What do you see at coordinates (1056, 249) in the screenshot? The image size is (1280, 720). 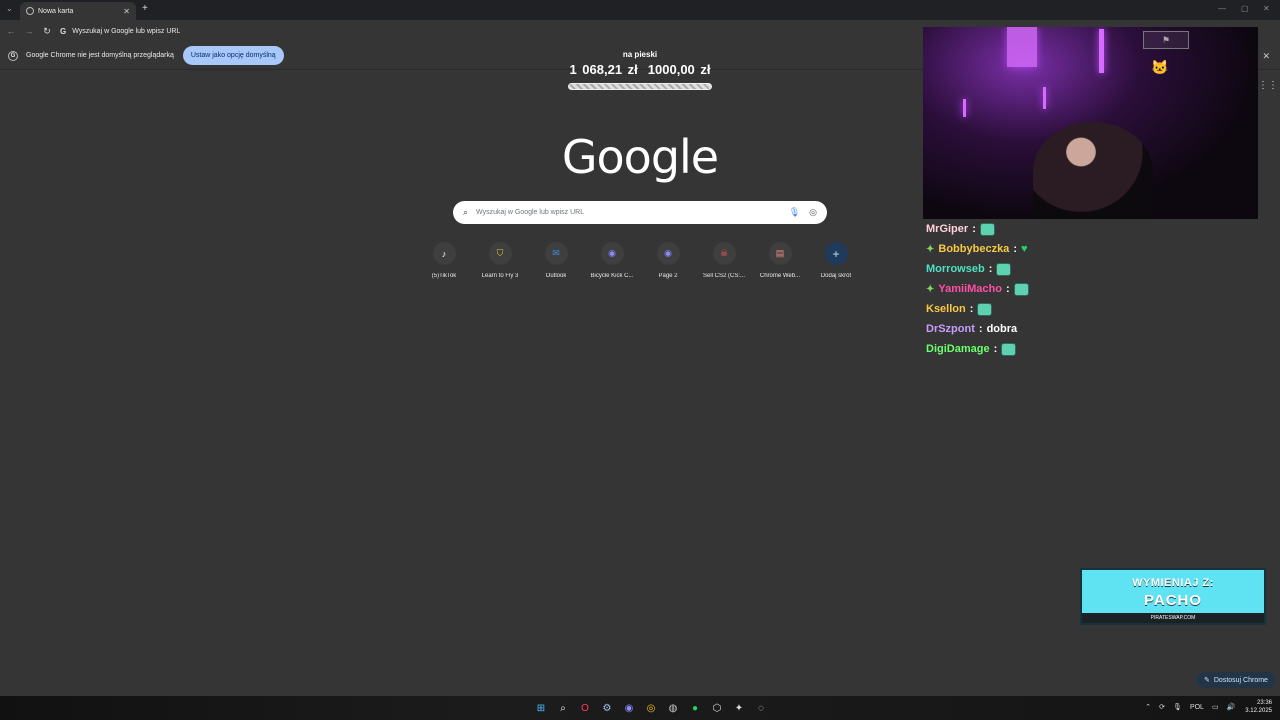 I see `chat-message: ✦ Bobbybeczka: ♥` at bounding box center [1056, 249].